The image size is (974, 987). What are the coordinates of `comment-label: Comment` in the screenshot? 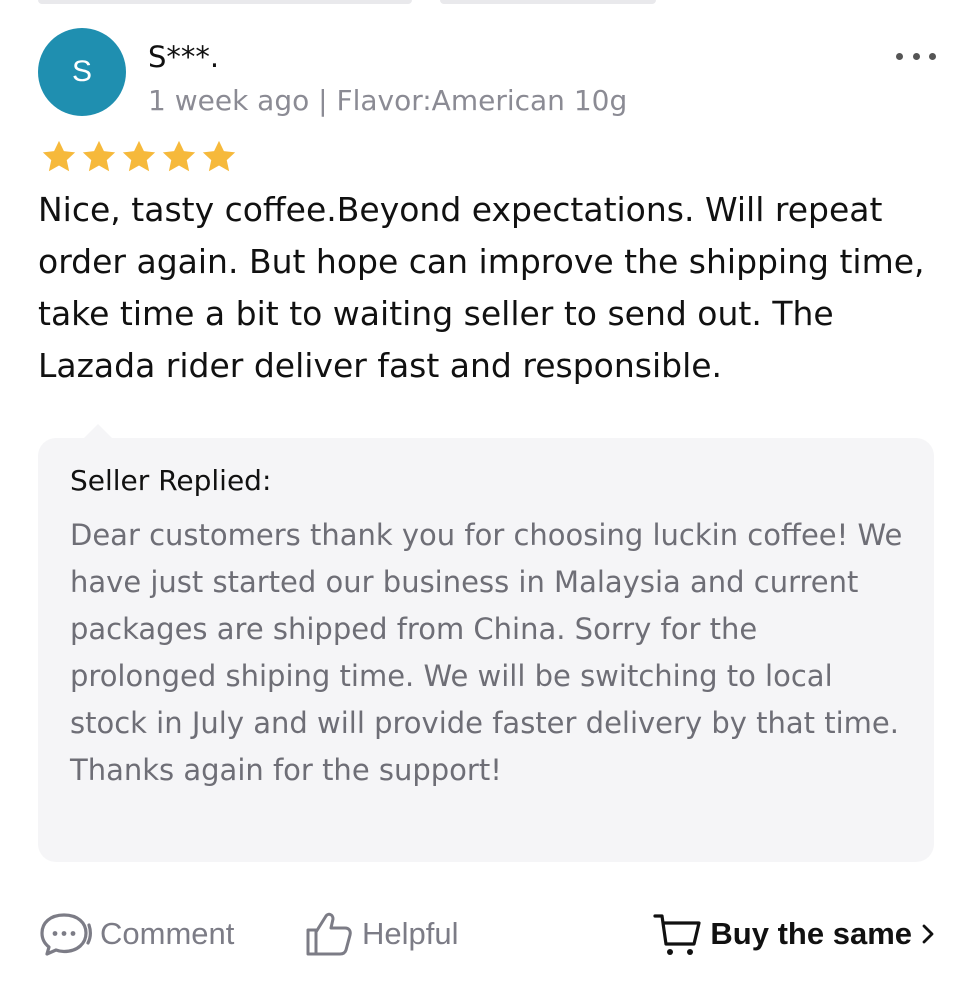 It's located at (167, 933).